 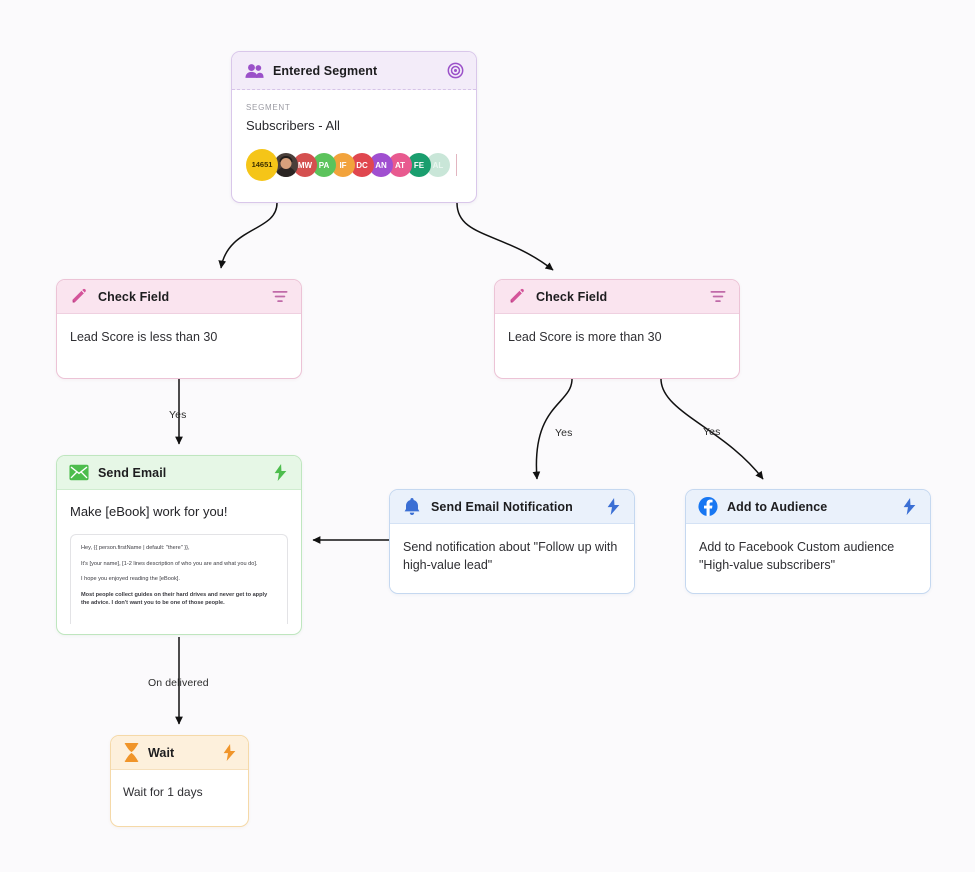 I want to click on node-title: Entered Segment, so click(x=325, y=70).